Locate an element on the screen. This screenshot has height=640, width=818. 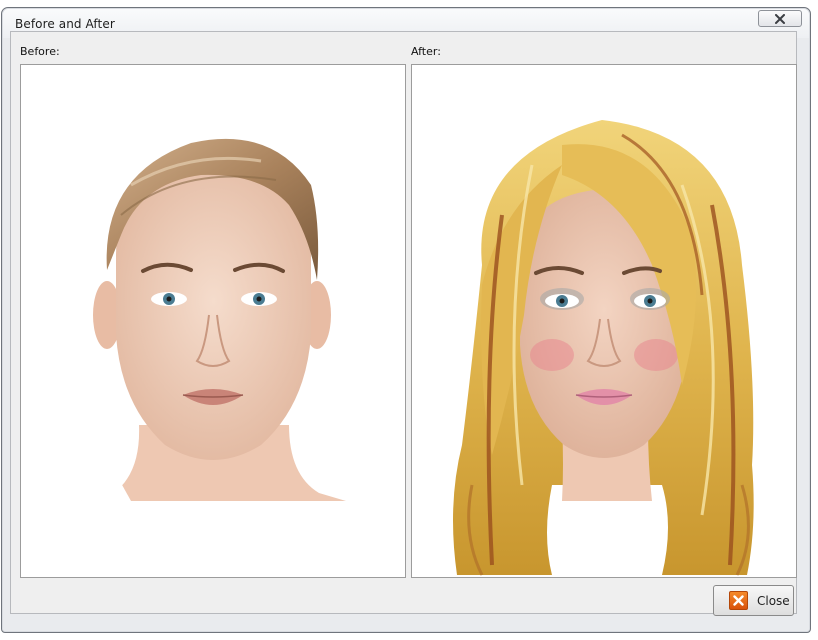
close-button-label: Close is located at coordinates (773, 600).